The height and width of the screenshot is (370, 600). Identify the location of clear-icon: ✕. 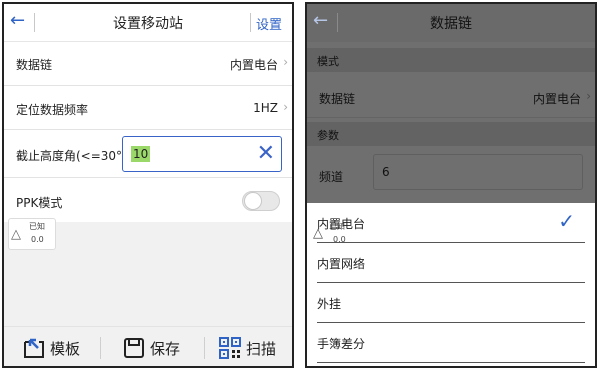
(266, 154).